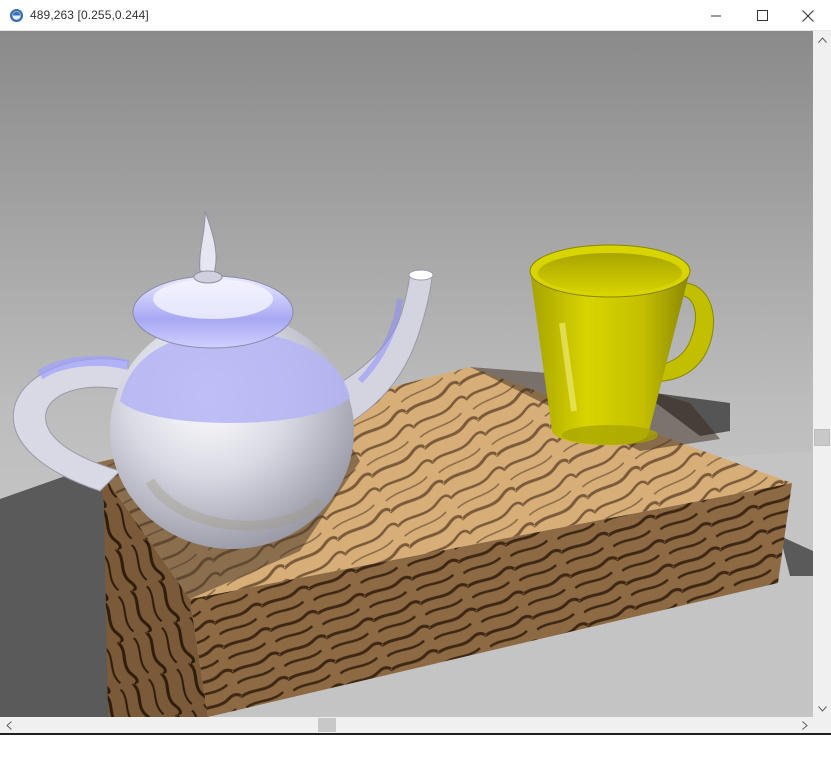 The width and height of the screenshot is (831, 759). I want to click on scroll-left-button, so click(8, 725).